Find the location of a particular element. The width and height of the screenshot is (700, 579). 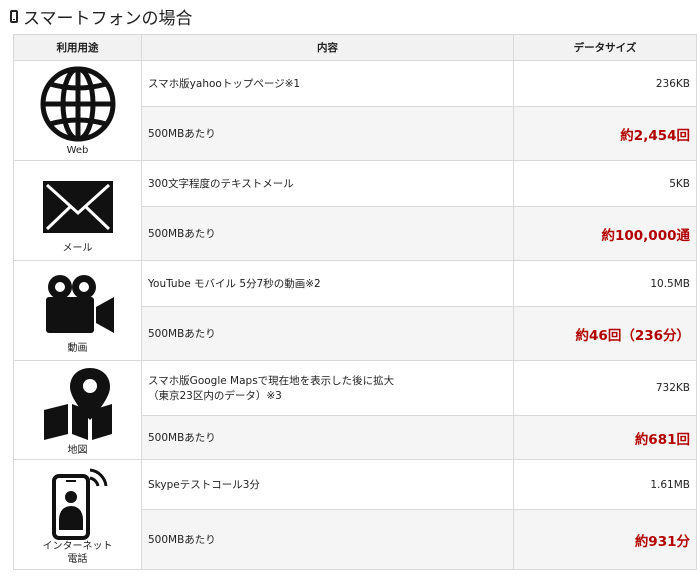

phone-call-icon is located at coordinates (79, 504).